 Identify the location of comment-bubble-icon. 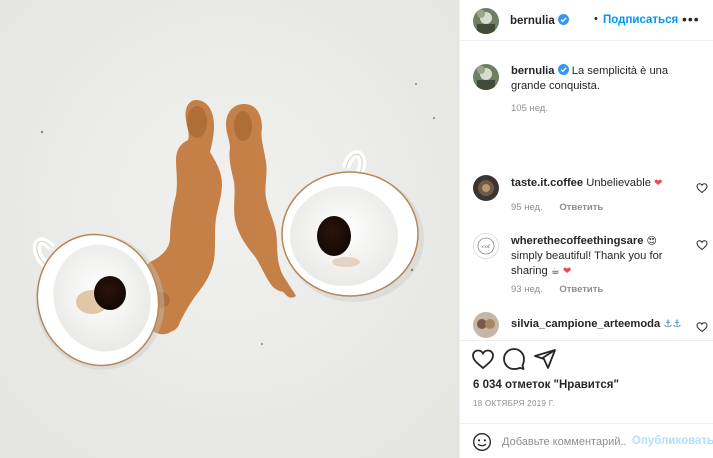
(514, 359).